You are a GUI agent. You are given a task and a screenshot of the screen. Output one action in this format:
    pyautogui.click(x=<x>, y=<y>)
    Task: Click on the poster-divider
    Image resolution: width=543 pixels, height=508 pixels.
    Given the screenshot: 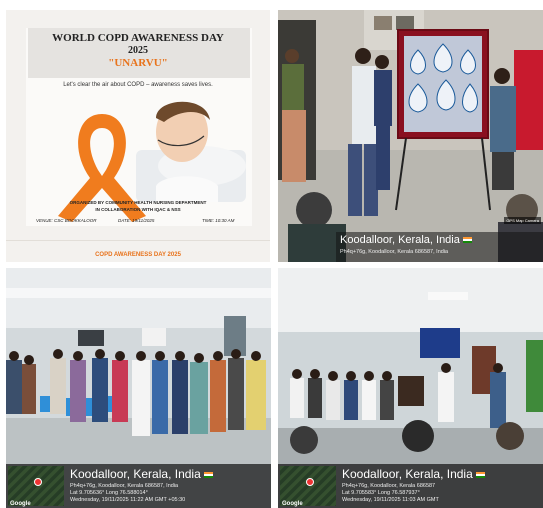 What is the action you would take?
    pyautogui.click(x=138, y=240)
    